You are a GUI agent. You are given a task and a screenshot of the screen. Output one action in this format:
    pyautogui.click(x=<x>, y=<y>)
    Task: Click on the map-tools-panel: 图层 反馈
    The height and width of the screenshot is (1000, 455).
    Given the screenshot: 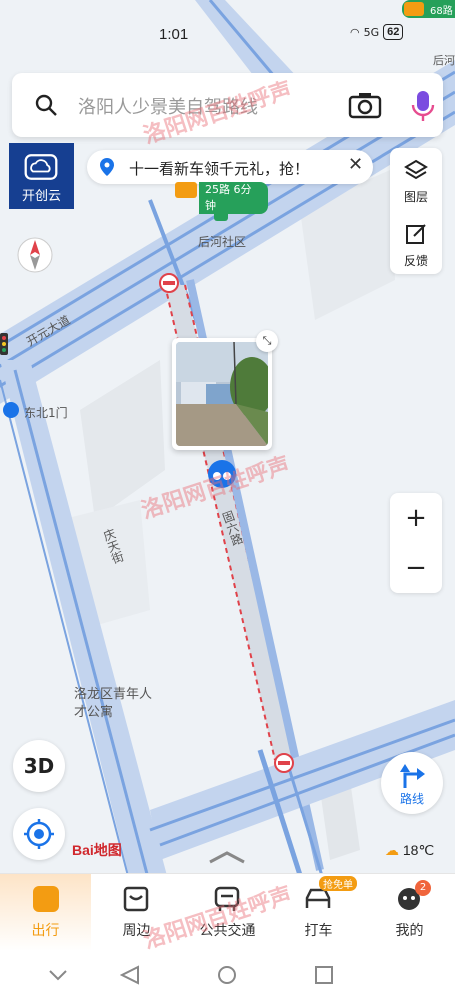 What is the action you would take?
    pyautogui.click(x=416, y=211)
    